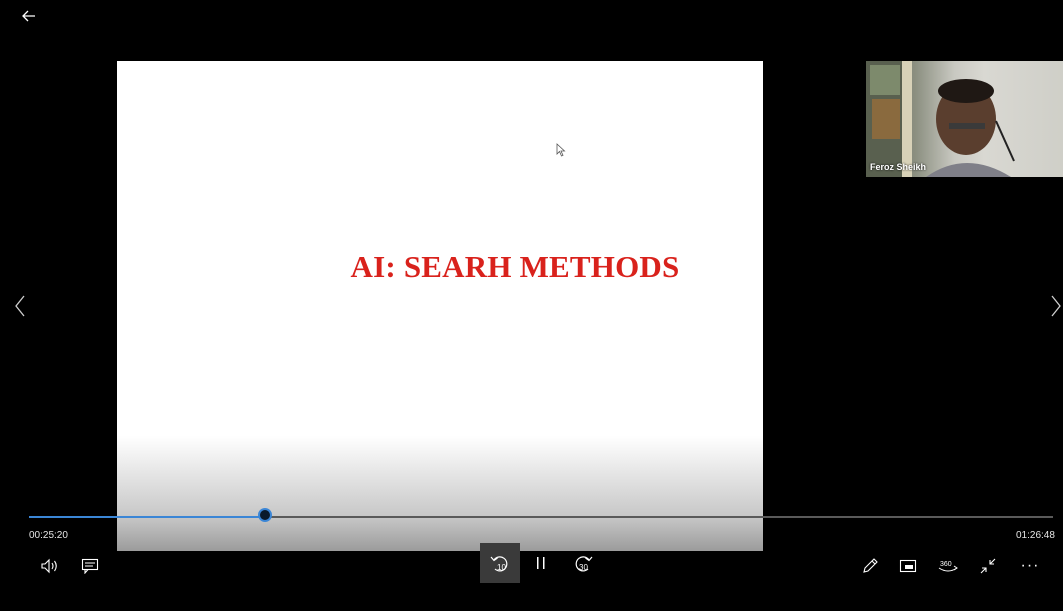 This screenshot has height=611, width=1063. I want to click on webcam-thumbnail: Feroz Sheikh, so click(964, 119).